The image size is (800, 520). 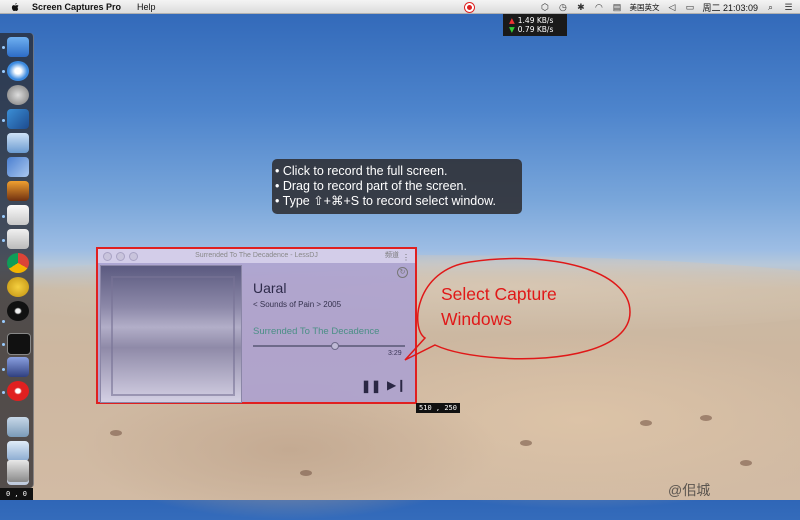 What do you see at coordinates (499, 307) in the screenshot?
I see `callout-text: Select Capture Windows` at bounding box center [499, 307].